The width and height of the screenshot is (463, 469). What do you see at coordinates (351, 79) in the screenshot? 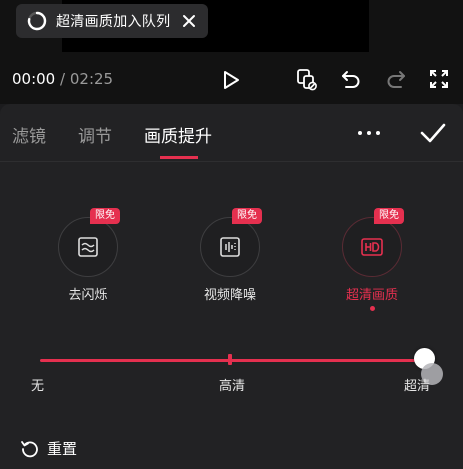
I see `undo-icon` at bounding box center [351, 79].